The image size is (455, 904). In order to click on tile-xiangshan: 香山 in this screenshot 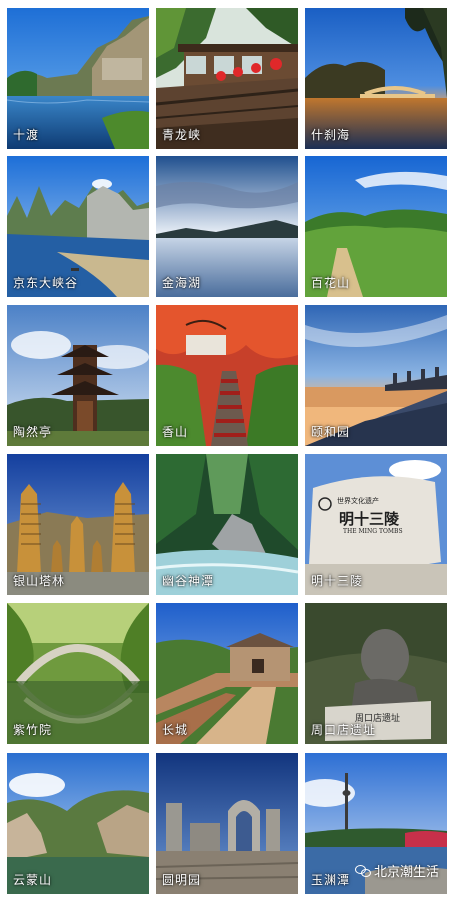, I will do `click(227, 375)`.